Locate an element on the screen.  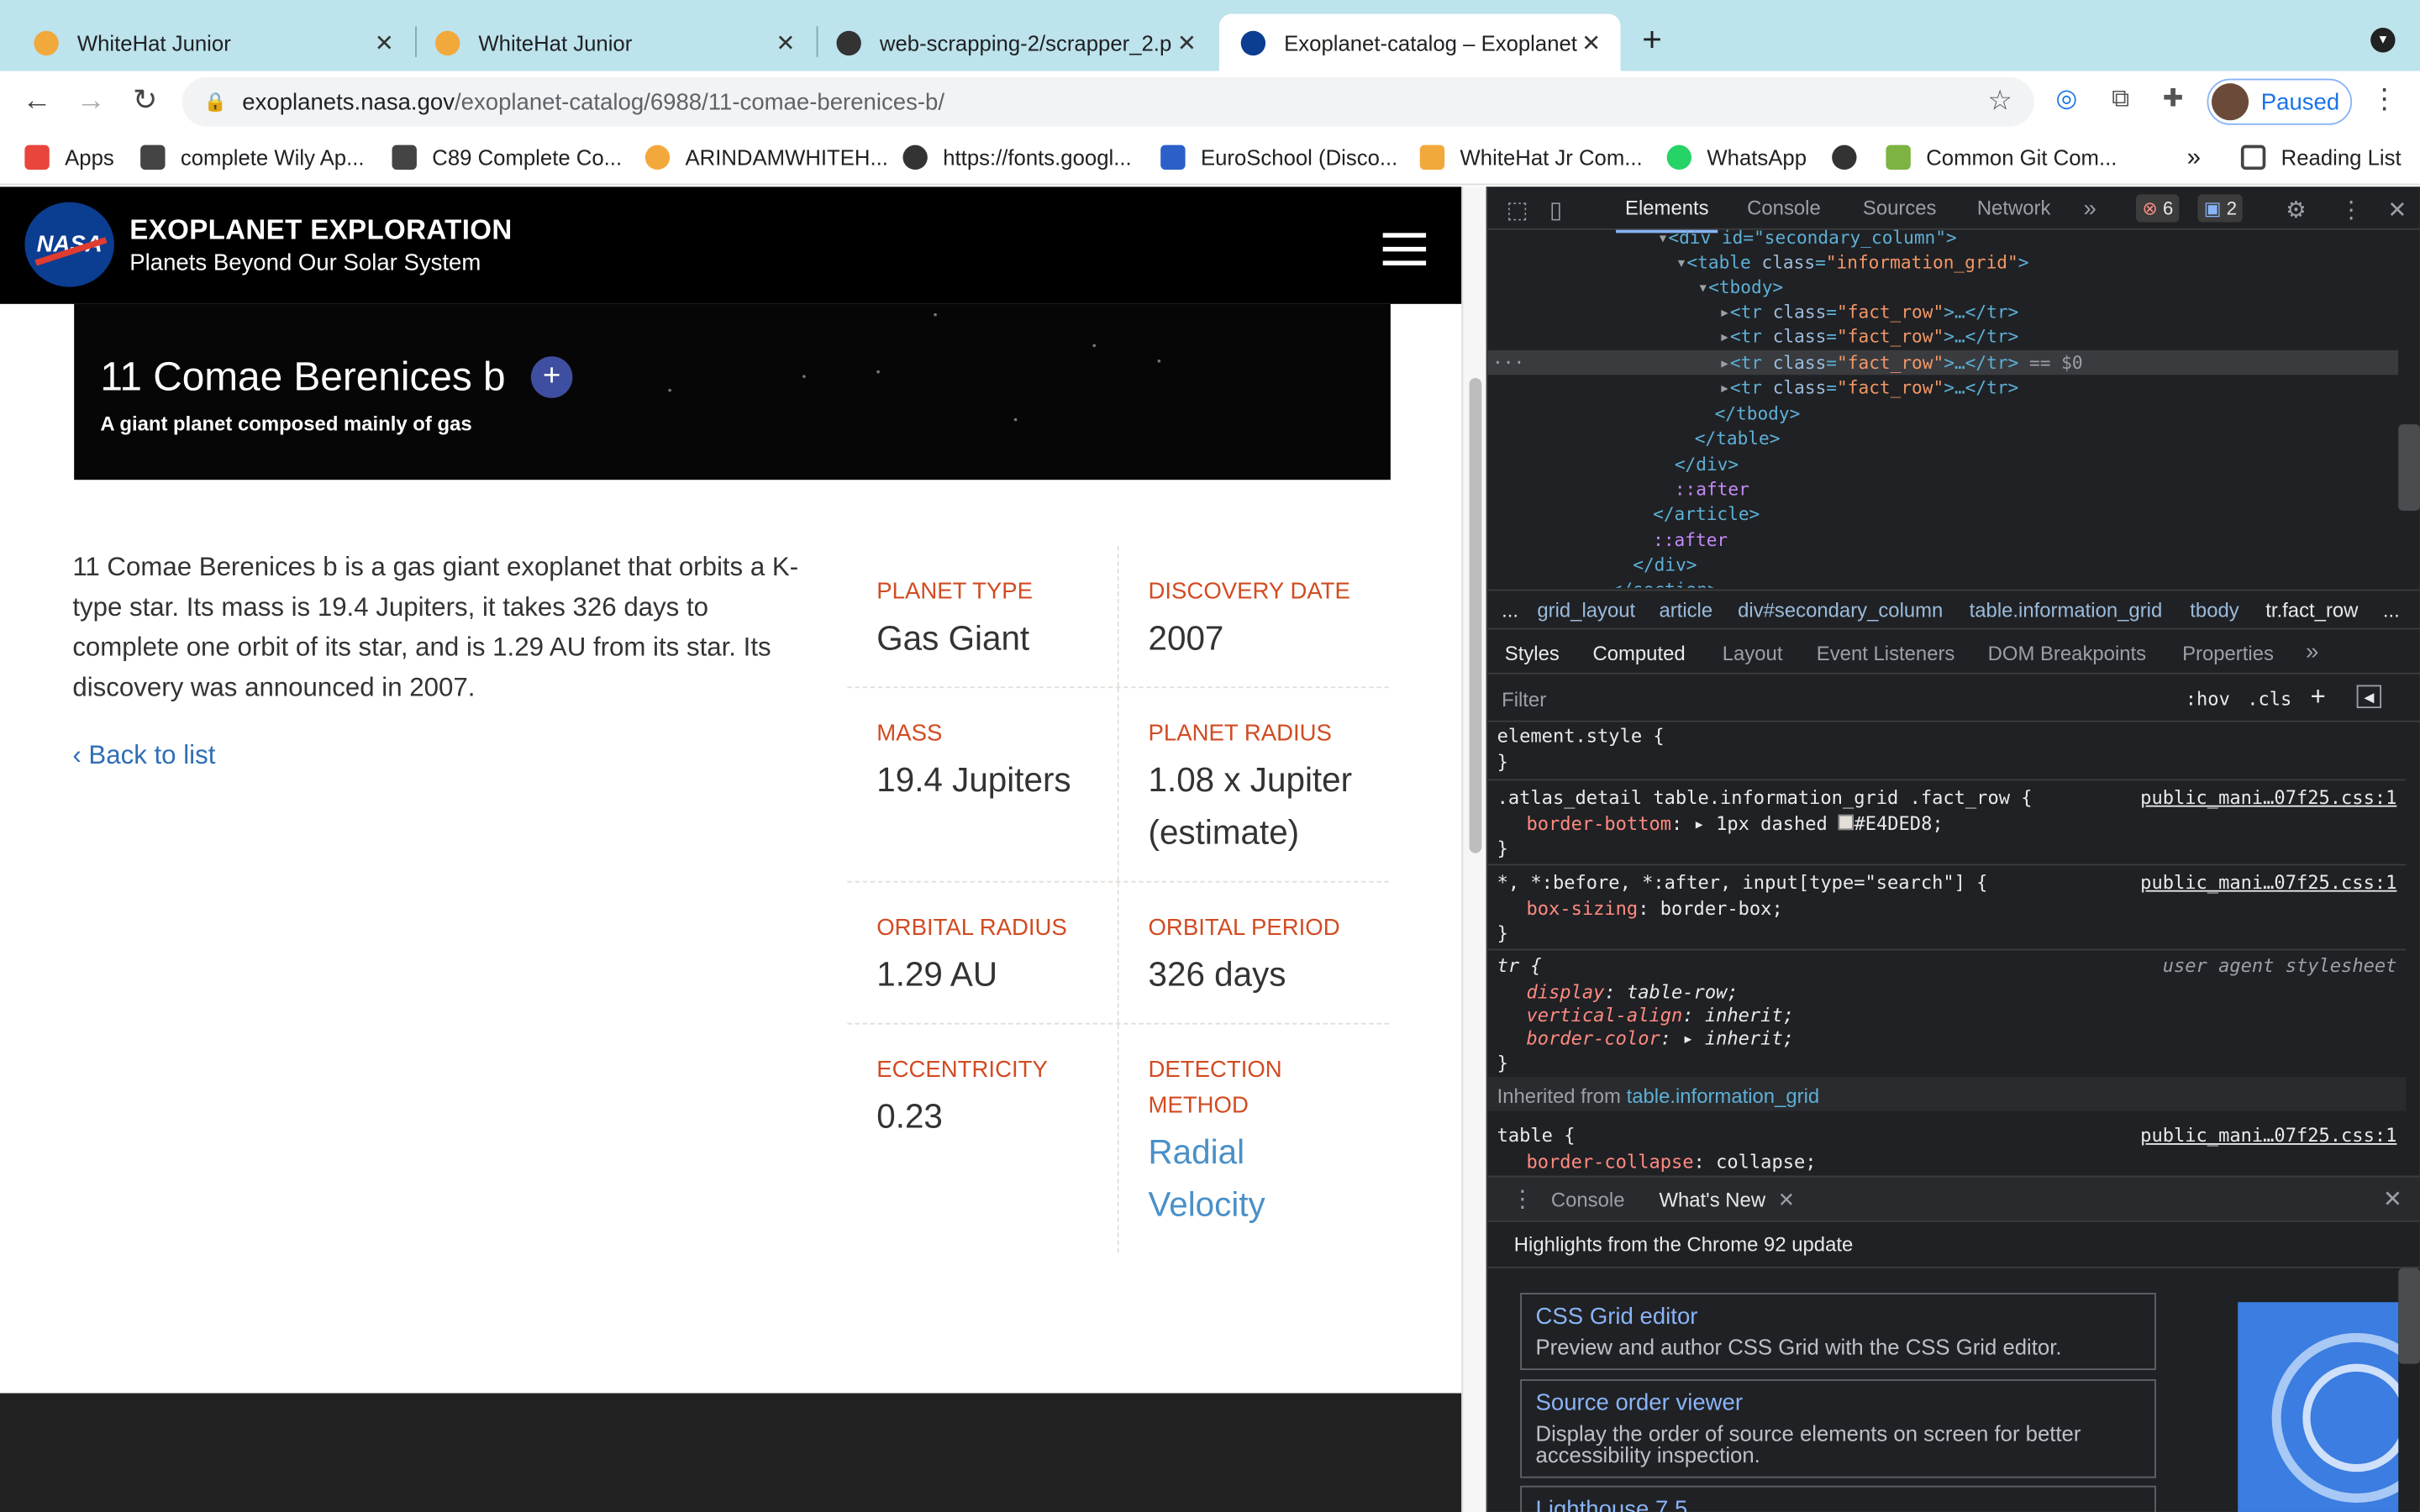
dom-node: ▾<table class="information_grid"> is located at coordinates (1943, 262).